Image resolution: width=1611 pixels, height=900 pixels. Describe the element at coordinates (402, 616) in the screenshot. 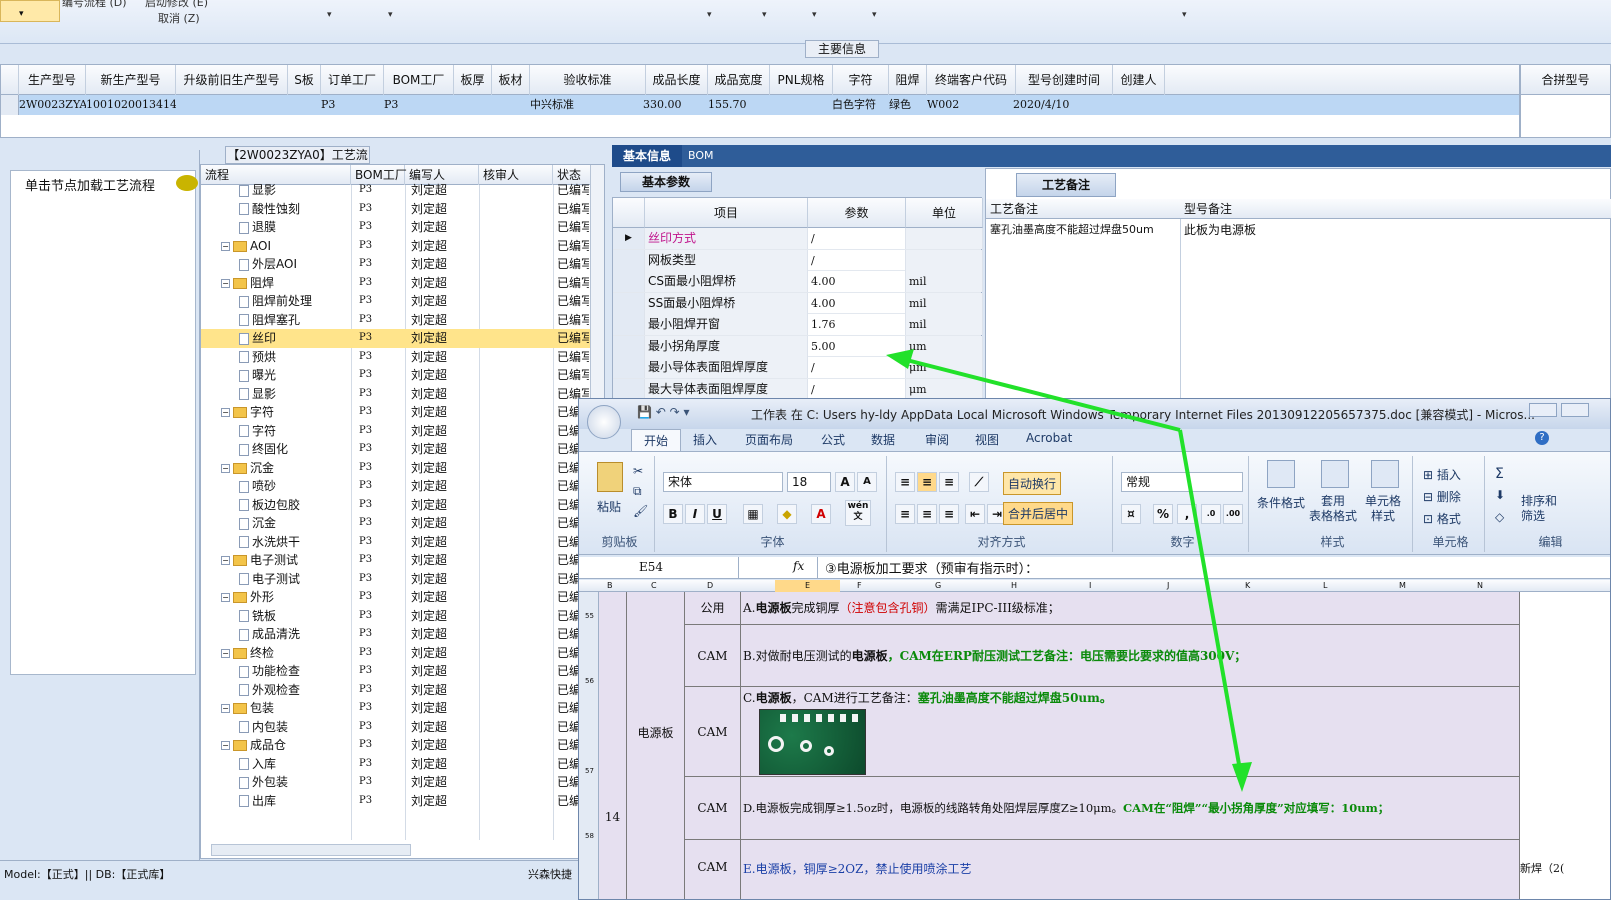

I see `flow-tree-row: 铣板P3刘定超已编写` at that location.